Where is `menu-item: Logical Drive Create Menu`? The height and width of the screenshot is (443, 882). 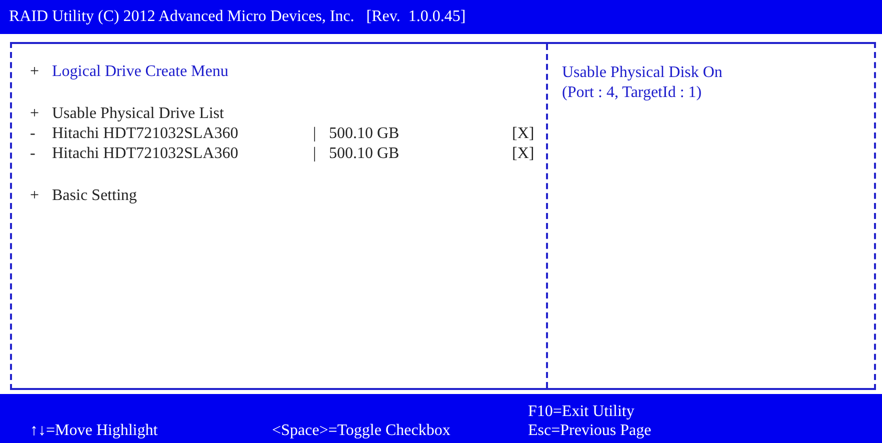 menu-item: Logical Drive Create Menu is located at coordinates (140, 72).